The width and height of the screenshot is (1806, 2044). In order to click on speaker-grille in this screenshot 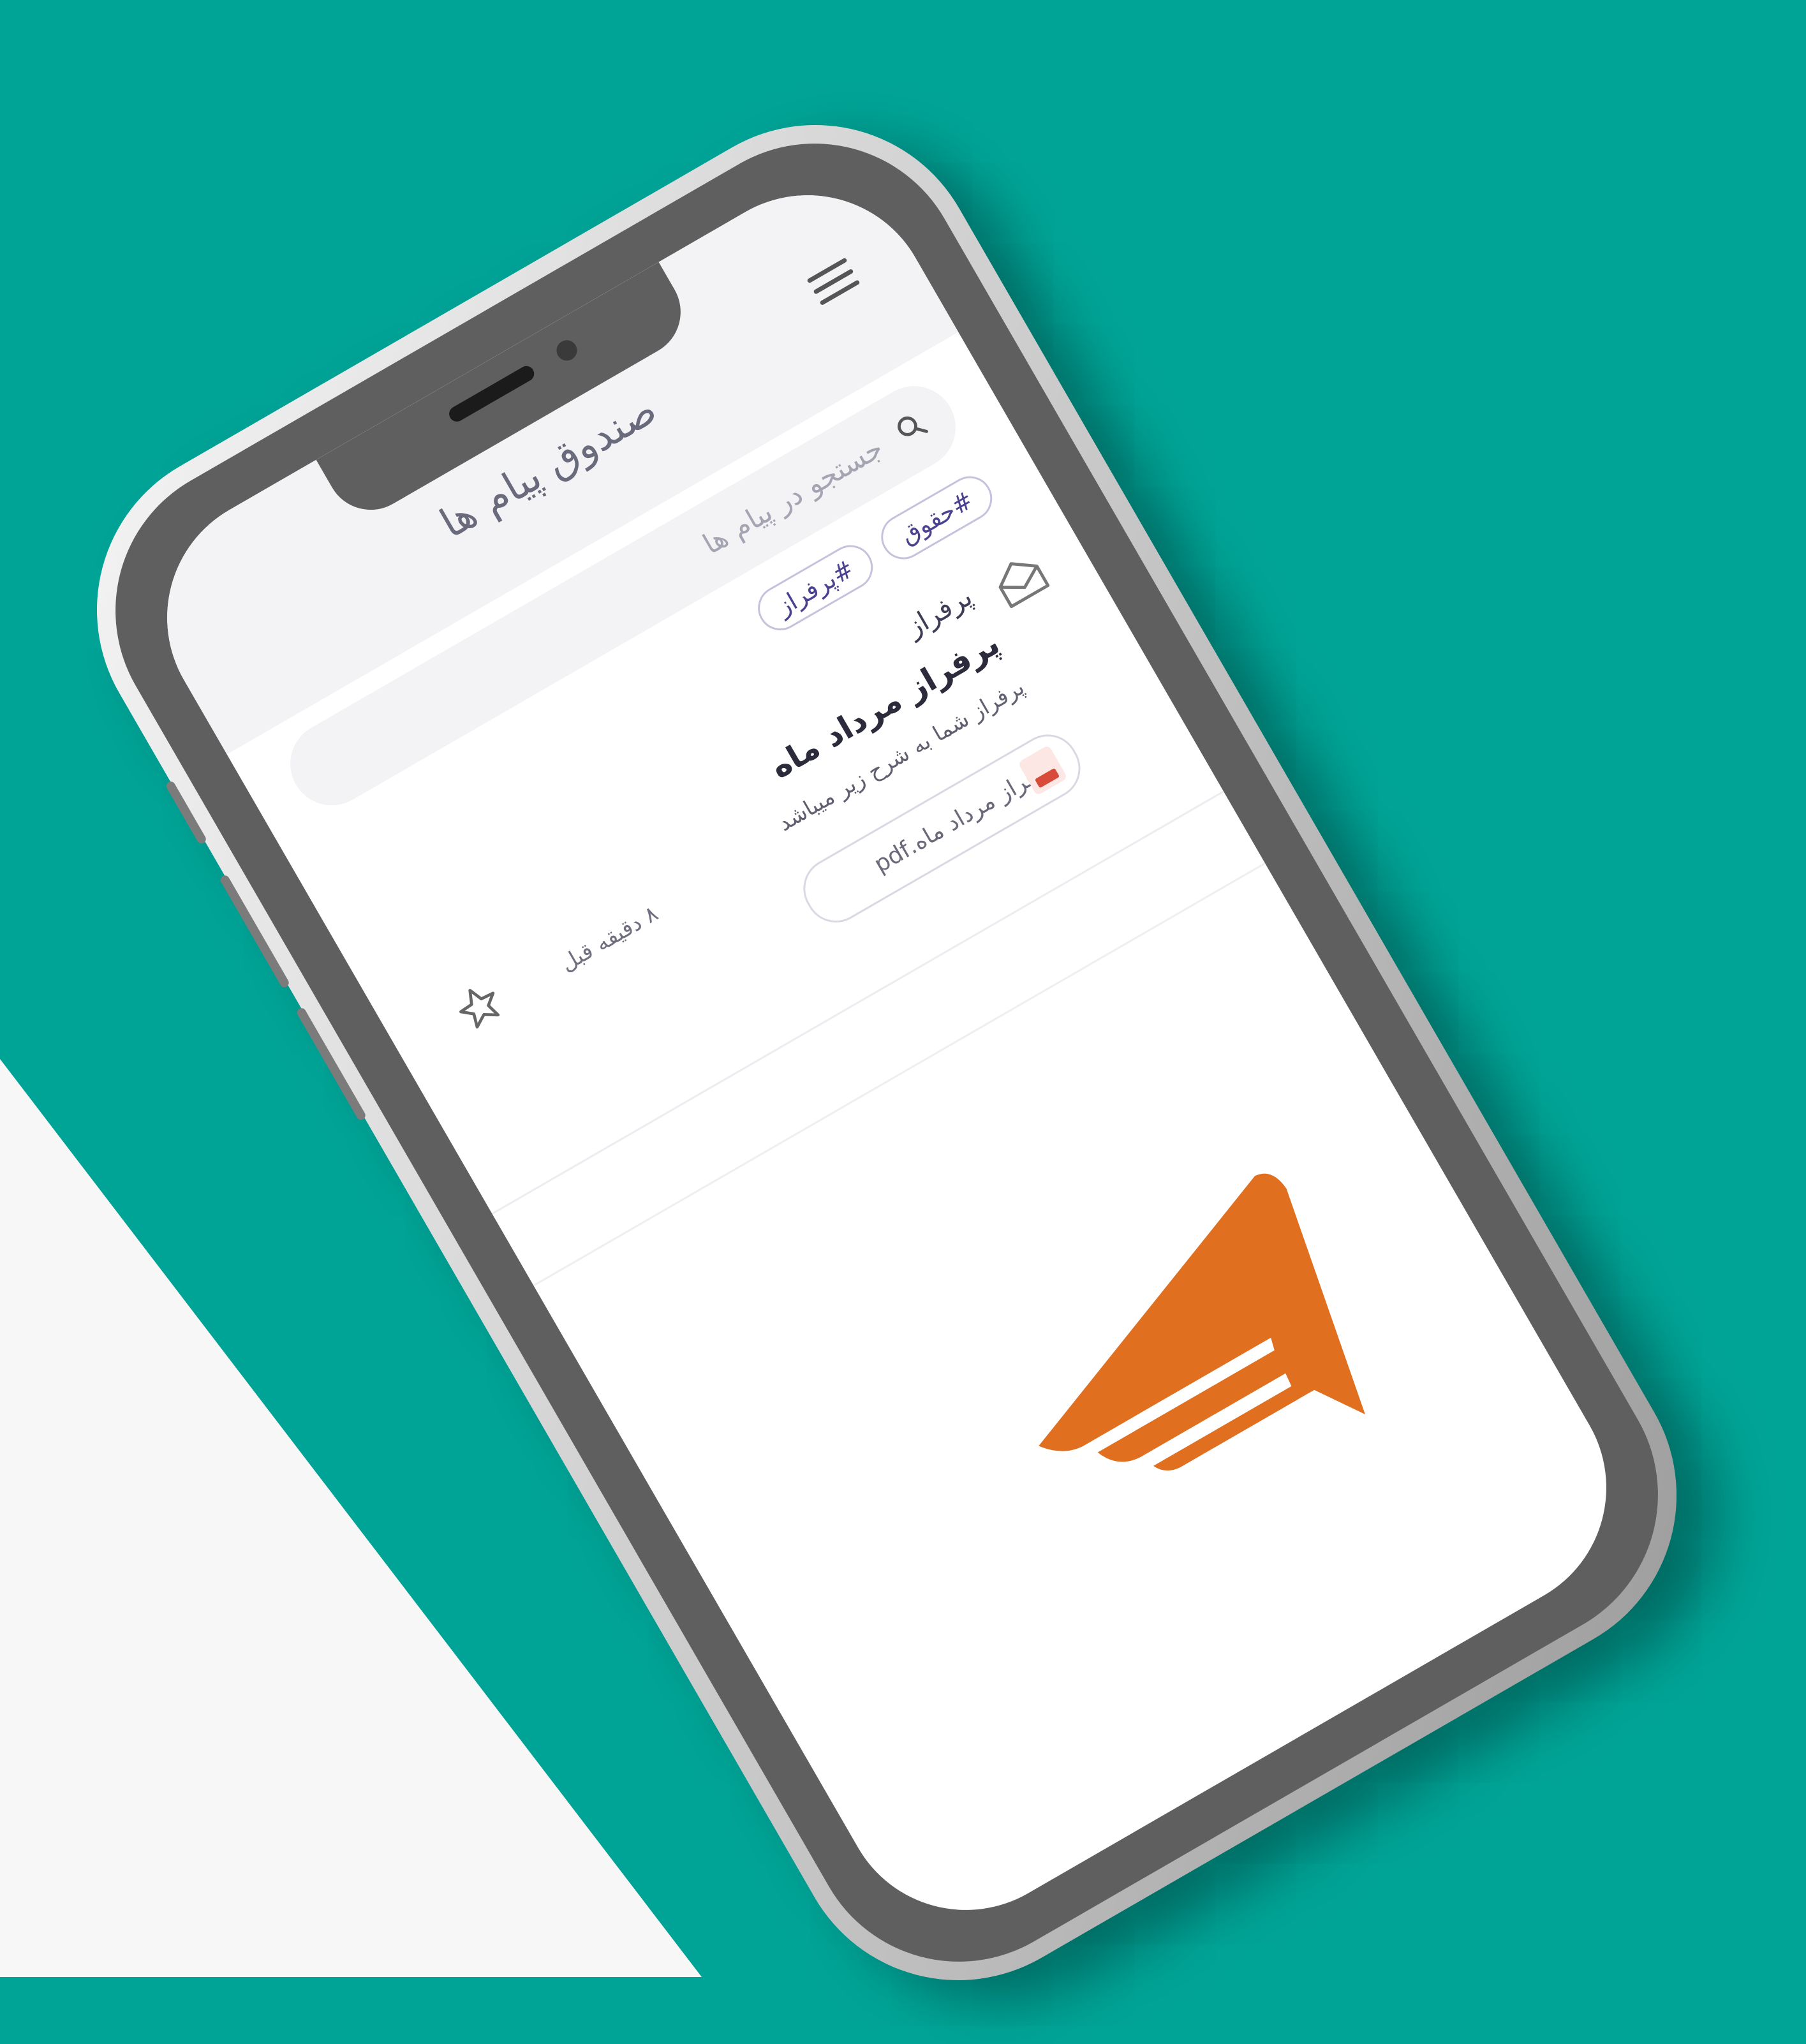, I will do `click(491, 394)`.